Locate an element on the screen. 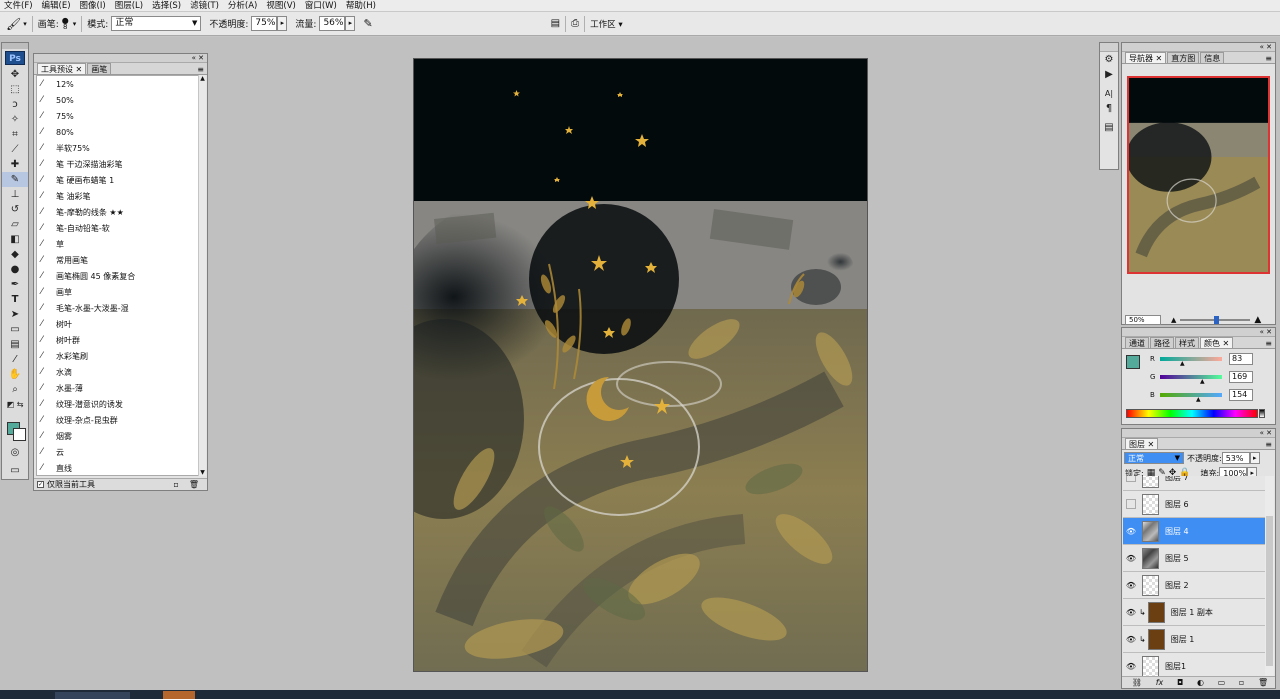 Image resolution: width=1280 pixels, height=699 pixels. paint-bucket-tool-icon: ◧ is located at coordinates (15, 239).